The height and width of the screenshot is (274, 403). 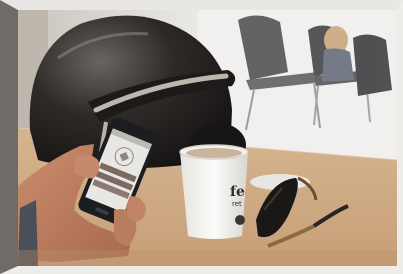 What do you see at coordinates (237, 204) in the screenshot?
I see `cup-print-2: ret` at bounding box center [237, 204].